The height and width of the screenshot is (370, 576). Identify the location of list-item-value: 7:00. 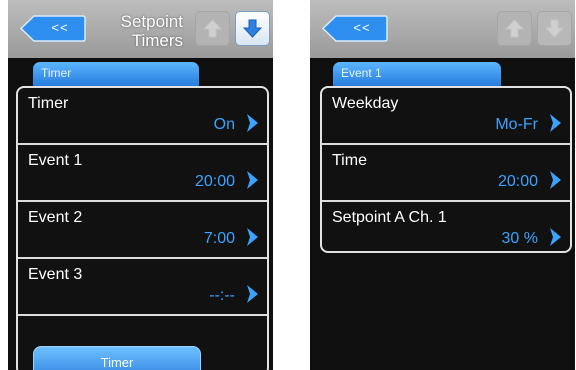
(219, 238).